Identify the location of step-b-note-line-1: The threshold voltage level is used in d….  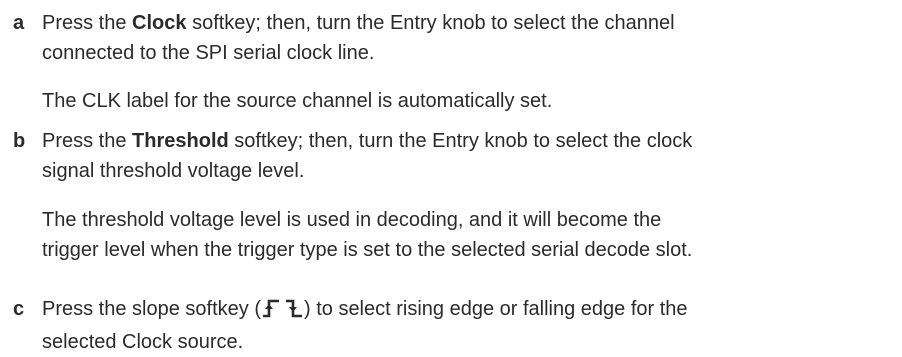
(352, 220).